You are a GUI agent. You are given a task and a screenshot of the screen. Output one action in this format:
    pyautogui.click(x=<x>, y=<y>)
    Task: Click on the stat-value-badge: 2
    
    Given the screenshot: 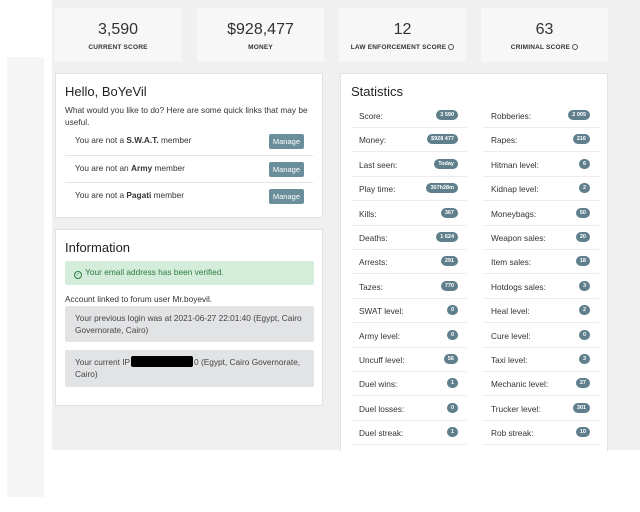 What is the action you would take?
    pyautogui.click(x=584, y=310)
    